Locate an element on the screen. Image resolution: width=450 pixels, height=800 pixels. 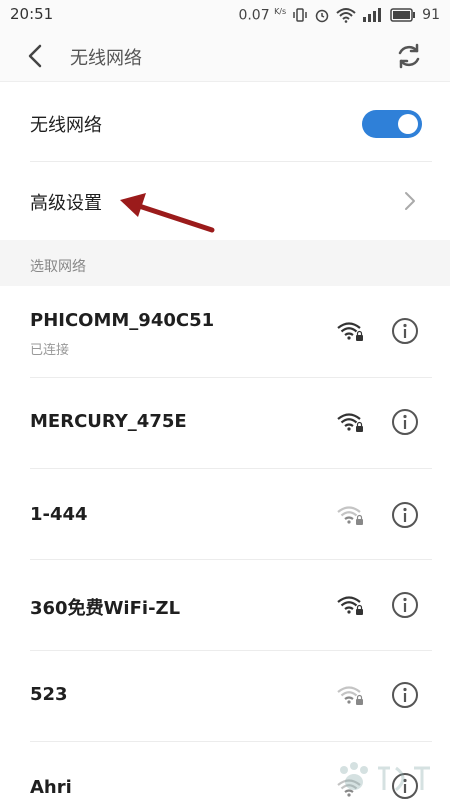
watermark-logo is located at coordinates (385, 777).